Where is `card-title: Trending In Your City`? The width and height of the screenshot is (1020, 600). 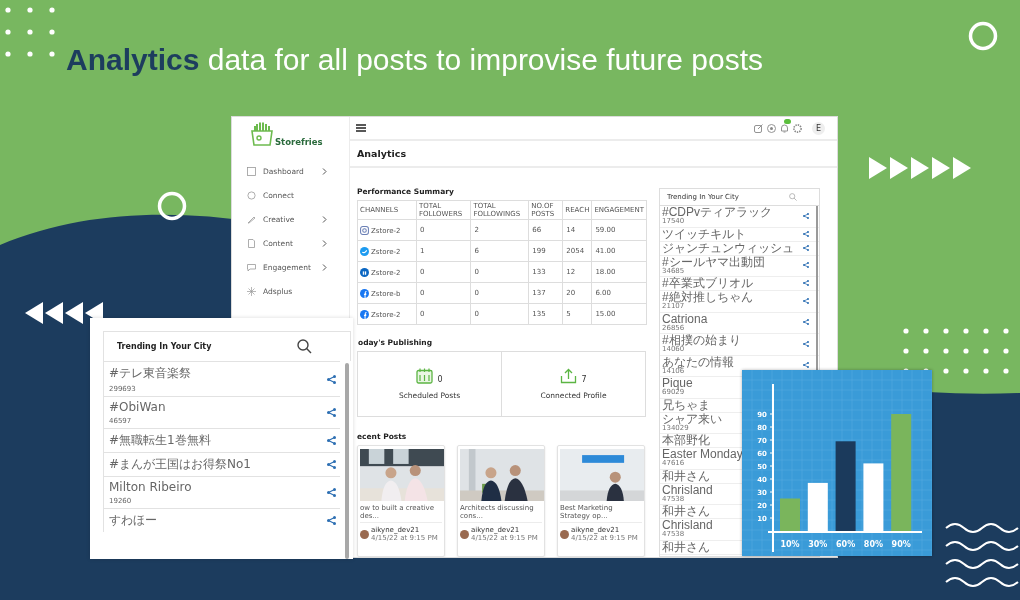 card-title: Trending In Your City is located at coordinates (164, 346).